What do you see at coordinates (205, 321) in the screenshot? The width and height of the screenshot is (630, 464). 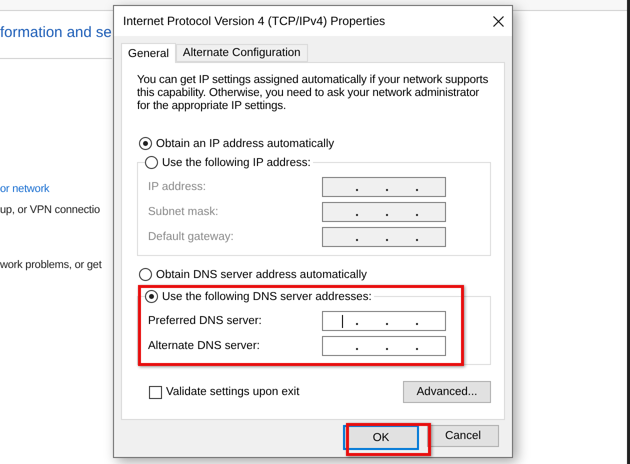 I see `field-label: Preferred DNS server:` at bounding box center [205, 321].